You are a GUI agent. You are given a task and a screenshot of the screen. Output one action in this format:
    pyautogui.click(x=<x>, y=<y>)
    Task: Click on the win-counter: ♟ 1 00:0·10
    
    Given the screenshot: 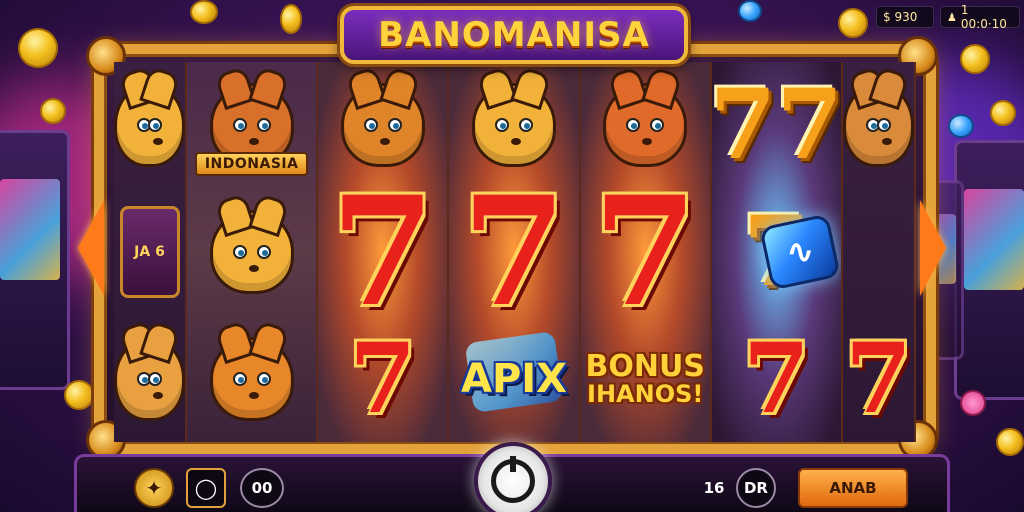 What is the action you would take?
    pyautogui.click(x=980, y=17)
    